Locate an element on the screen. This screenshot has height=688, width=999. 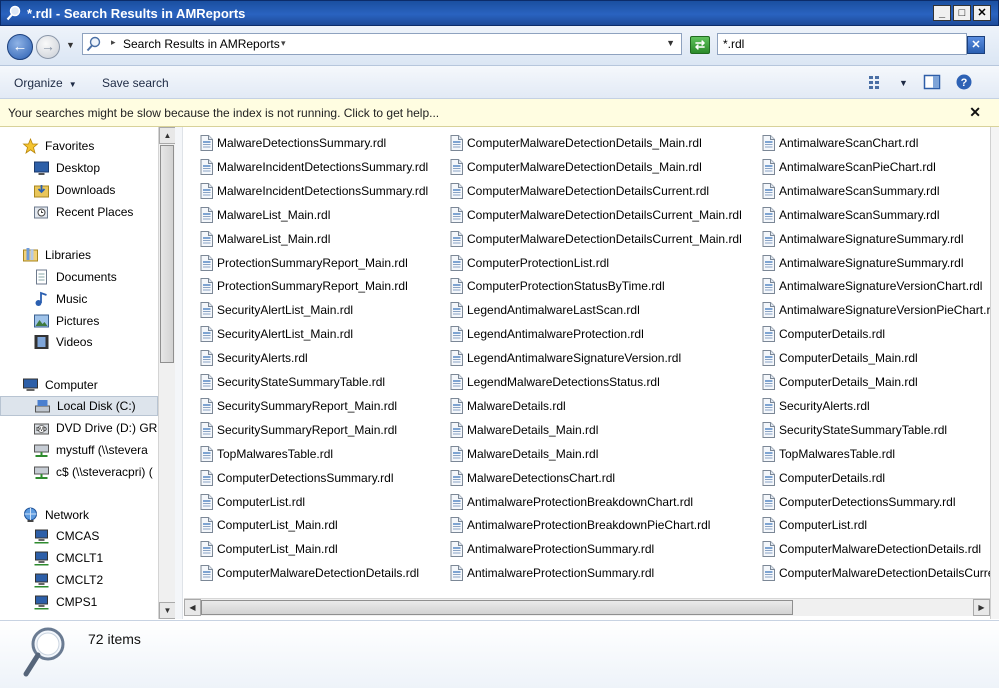
organize-button: Organize ▼ is located at coordinates (45, 83).